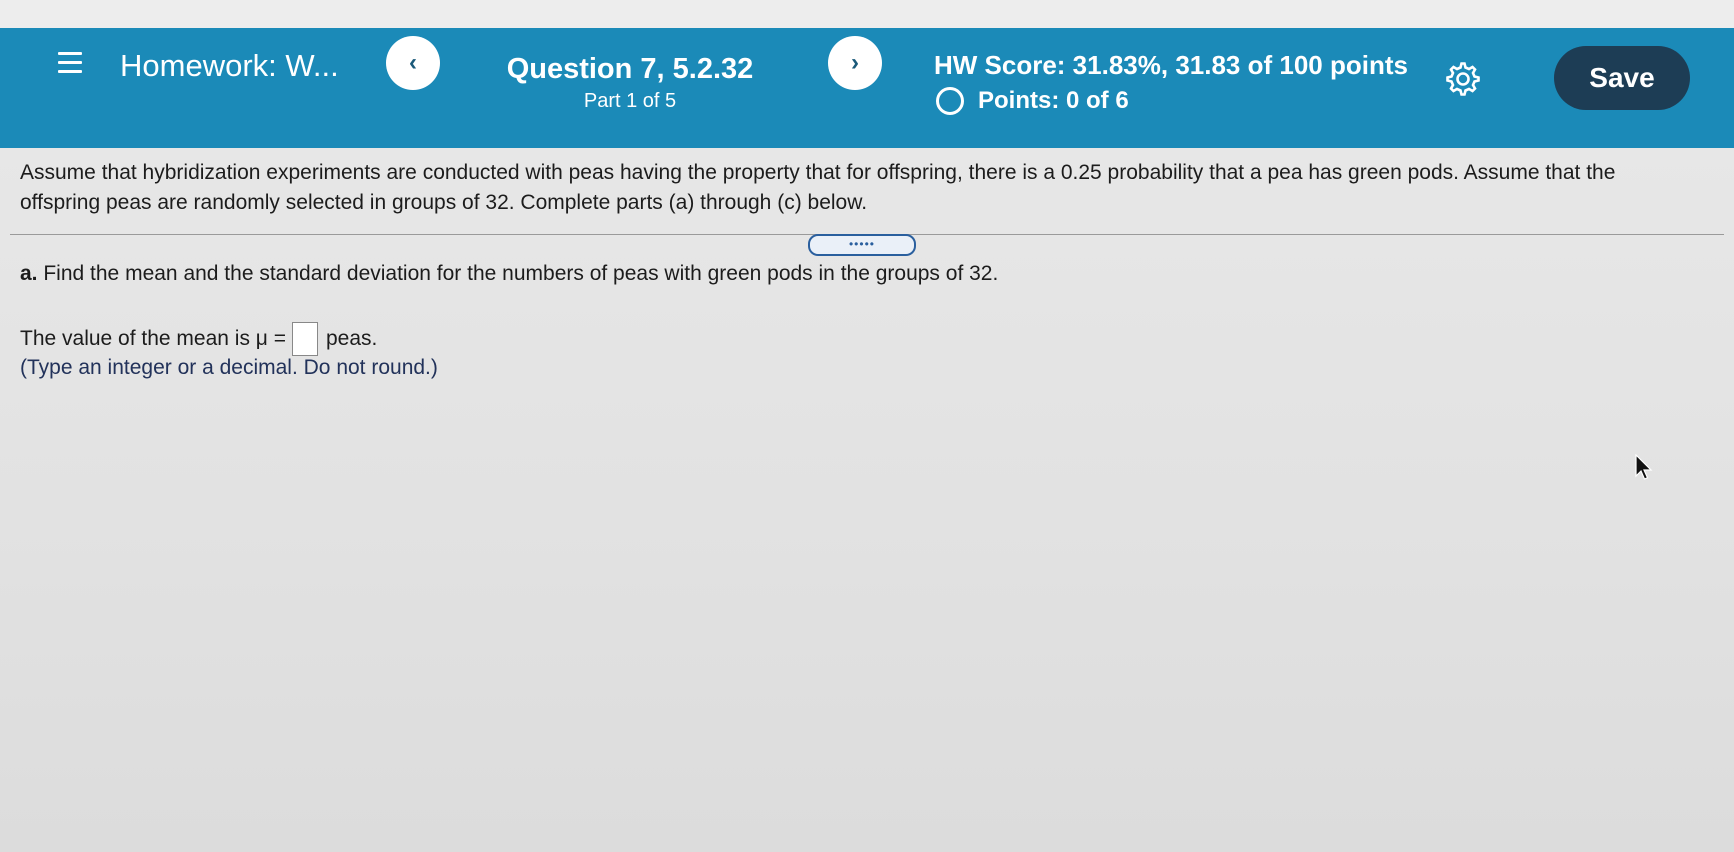  What do you see at coordinates (70, 63) in the screenshot?
I see `hamburger-menu-icon` at bounding box center [70, 63].